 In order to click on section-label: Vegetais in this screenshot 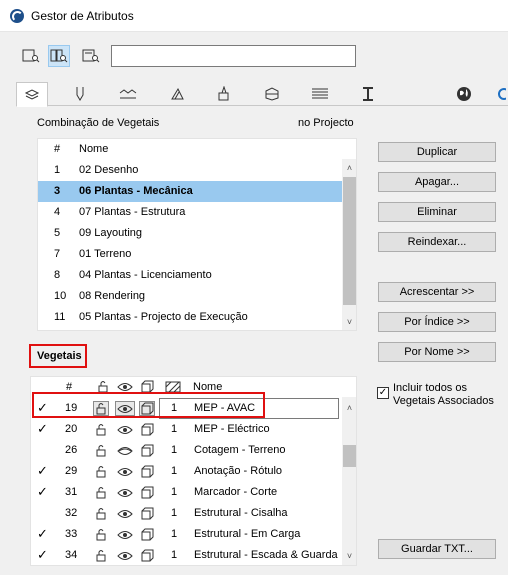, I will do `click(59, 356)`.